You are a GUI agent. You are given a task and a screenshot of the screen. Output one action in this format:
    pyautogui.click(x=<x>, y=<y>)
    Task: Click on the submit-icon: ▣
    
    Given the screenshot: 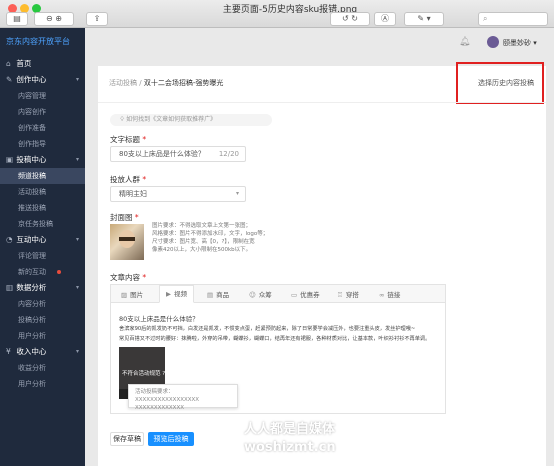 What is the action you would take?
    pyautogui.click(x=10, y=159)
    